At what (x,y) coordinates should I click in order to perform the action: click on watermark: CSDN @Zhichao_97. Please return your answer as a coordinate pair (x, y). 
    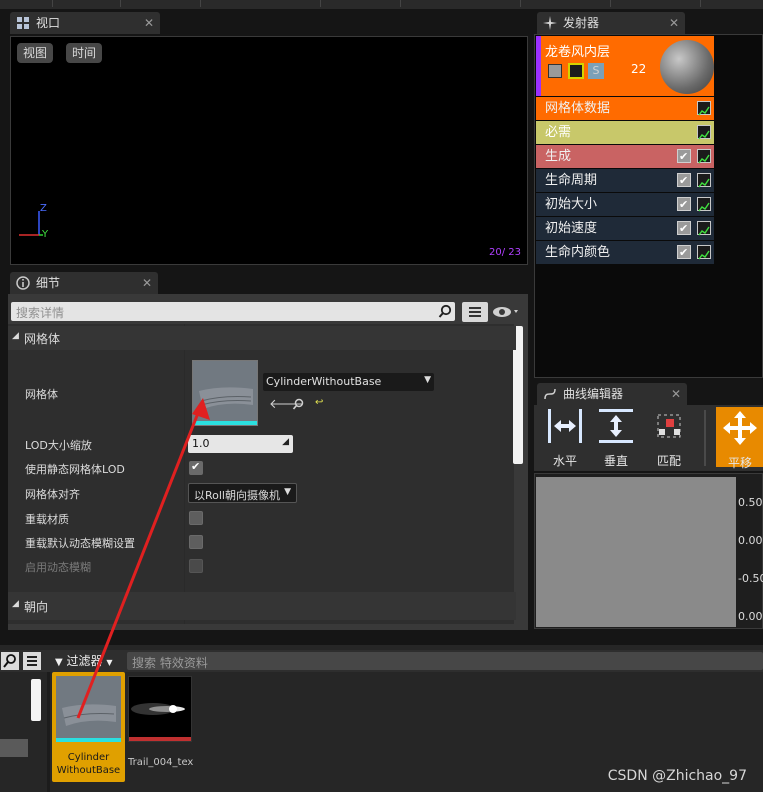
    Looking at the image, I should click on (677, 776).